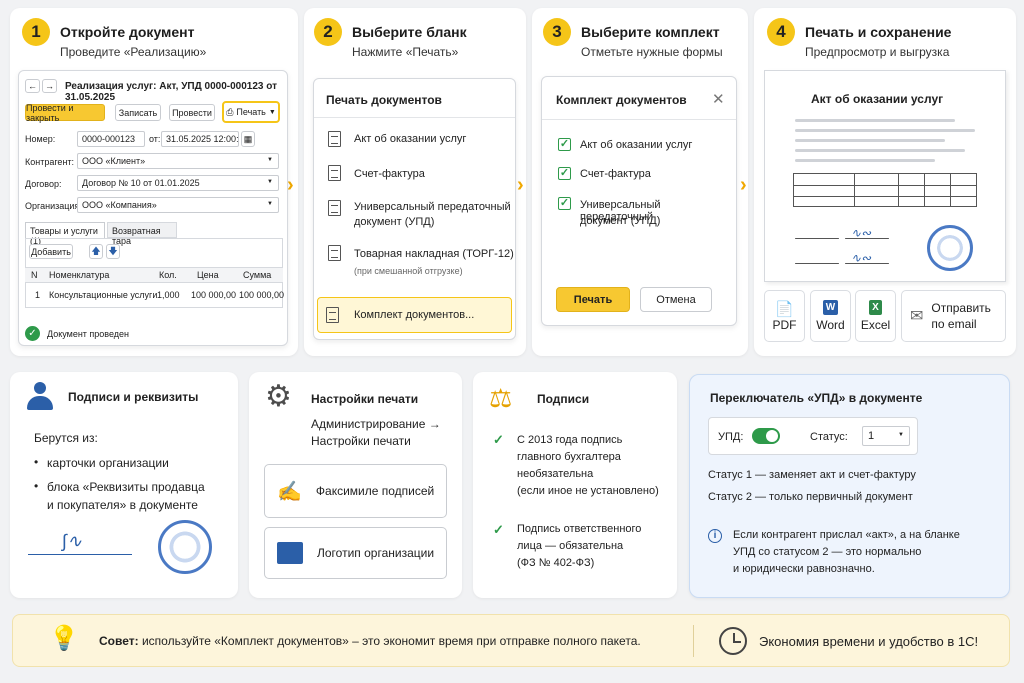 Image resolution: width=1024 pixels, height=683 pixels. I want to click on contract-field: Договор № 10 от 01.01.2025, so click(178, 183).